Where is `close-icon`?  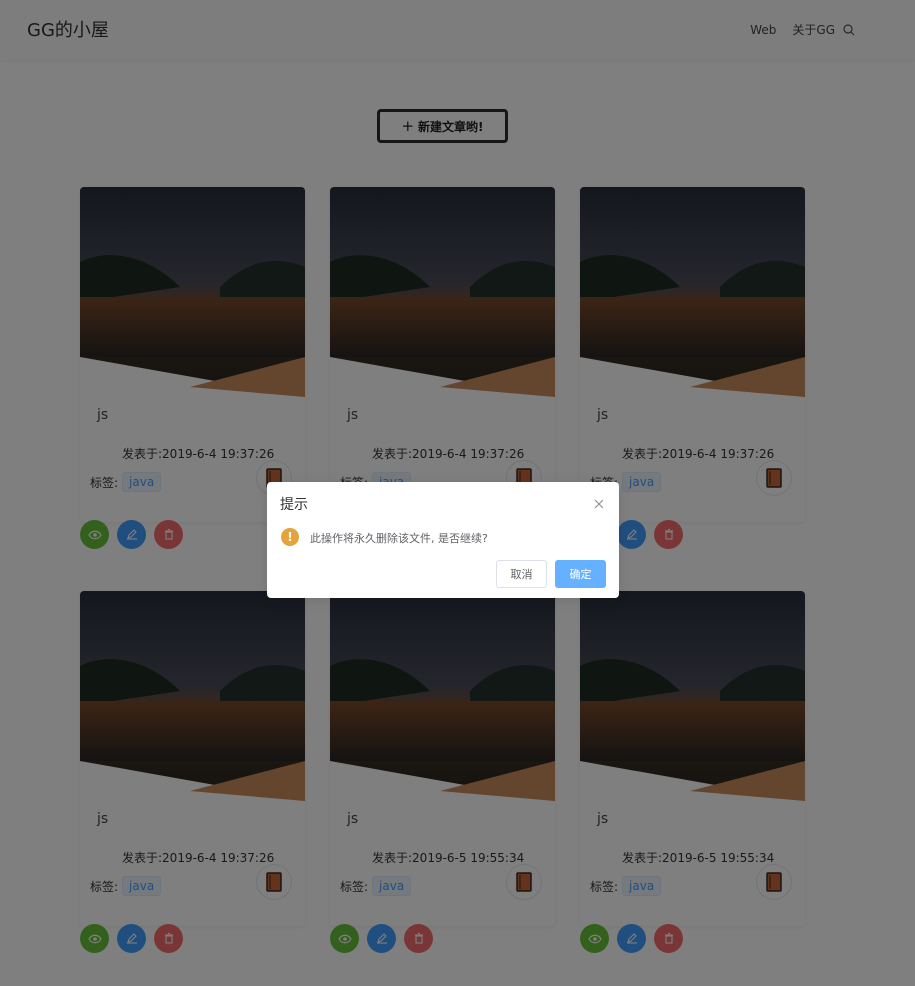 close-icon is located at coordinates (599, 502).